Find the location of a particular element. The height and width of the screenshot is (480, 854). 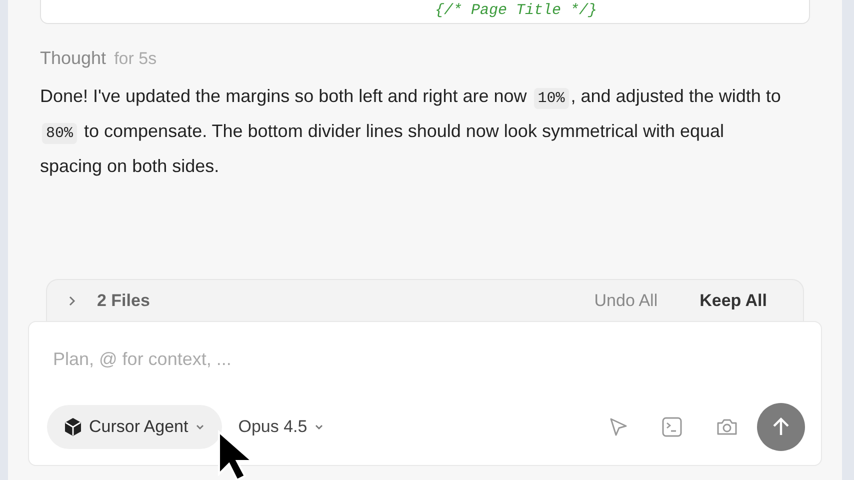

send-button is located at coordinates (781, 427).